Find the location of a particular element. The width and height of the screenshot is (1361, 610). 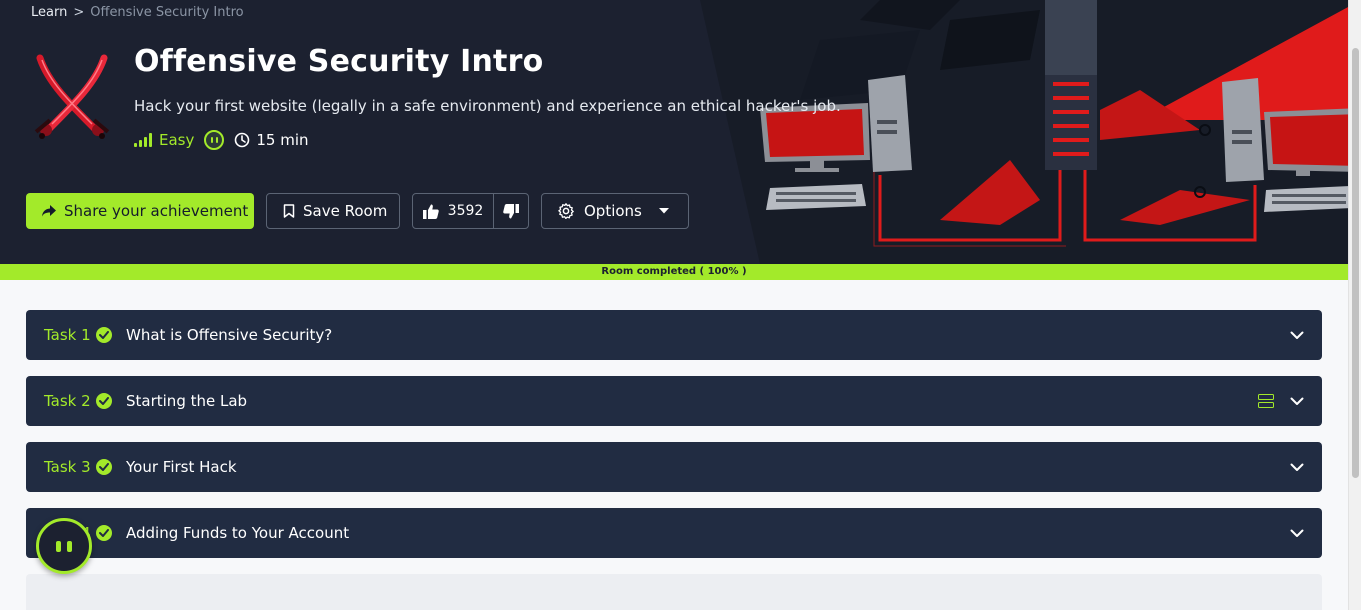

task-title: Your First Hack is located at coordinates (181, 467).